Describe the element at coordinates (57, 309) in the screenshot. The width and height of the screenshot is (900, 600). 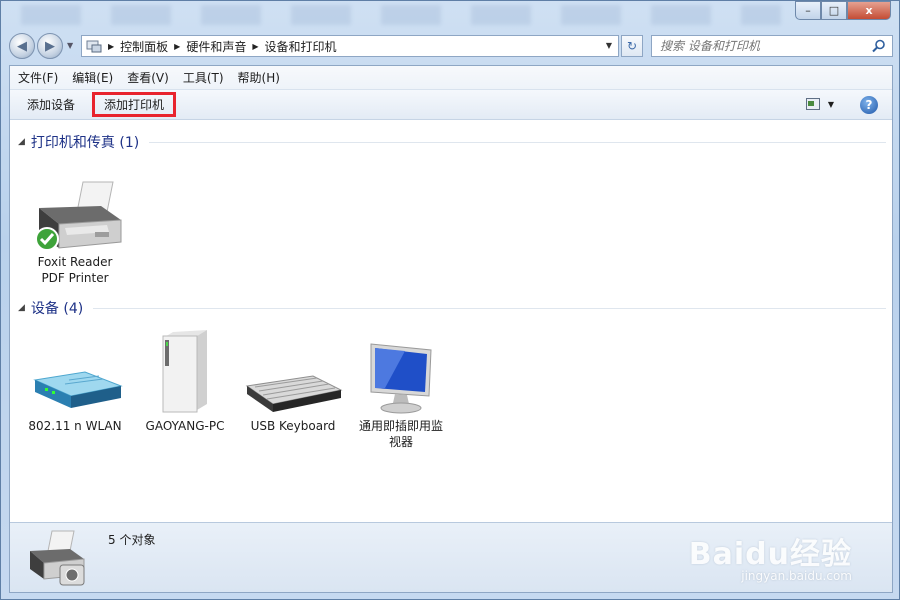
I see `group-title: 设备 (4)` at that location.